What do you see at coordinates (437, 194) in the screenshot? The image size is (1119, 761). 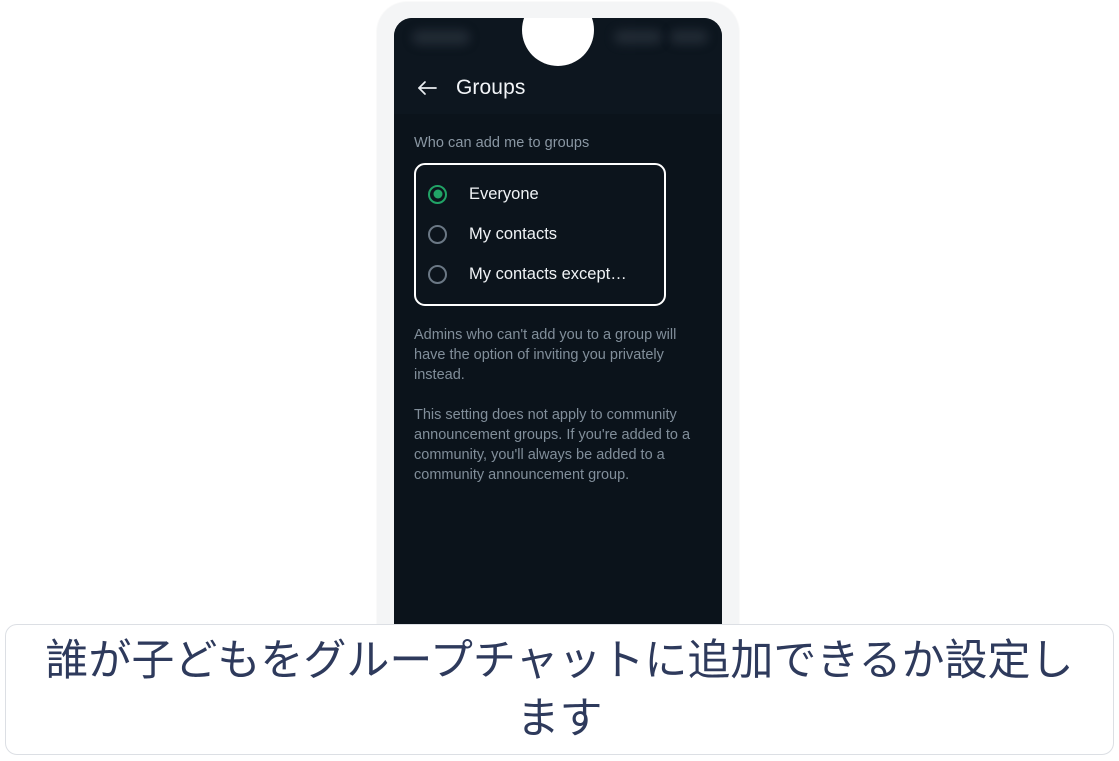 I see `radio-selected-icon` at bounding box center [437, 194].